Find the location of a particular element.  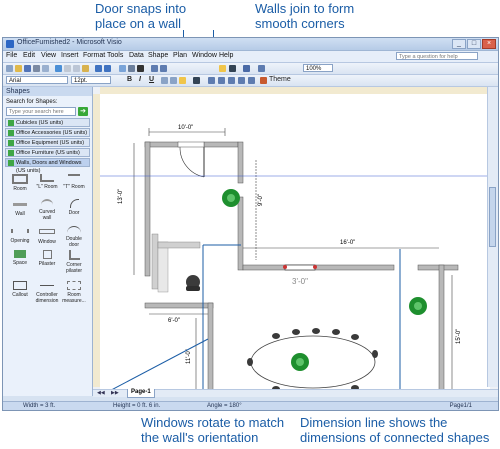

menu-insert: Insert is located at coordinates (70, 55).